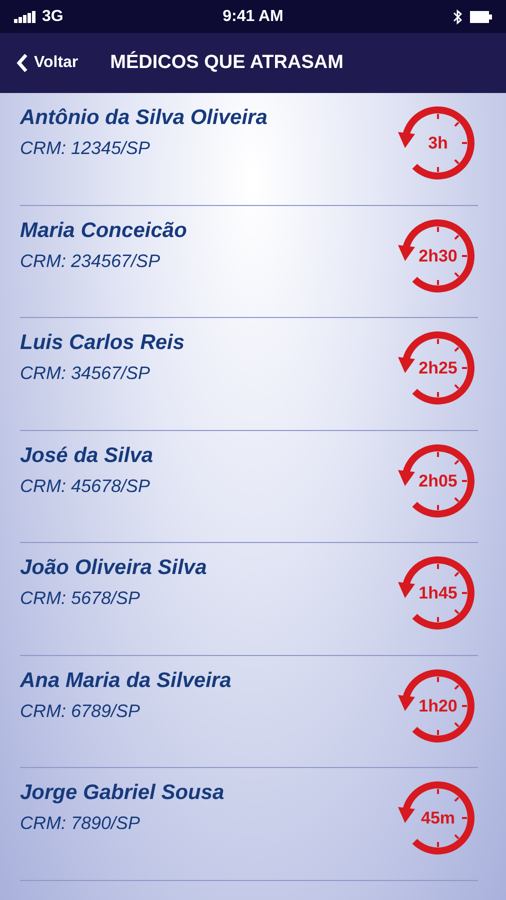  Describe the element at coordinates (86, 148) in the screenshot. I see `crm-text: CRM: 12345/SP` at that location.